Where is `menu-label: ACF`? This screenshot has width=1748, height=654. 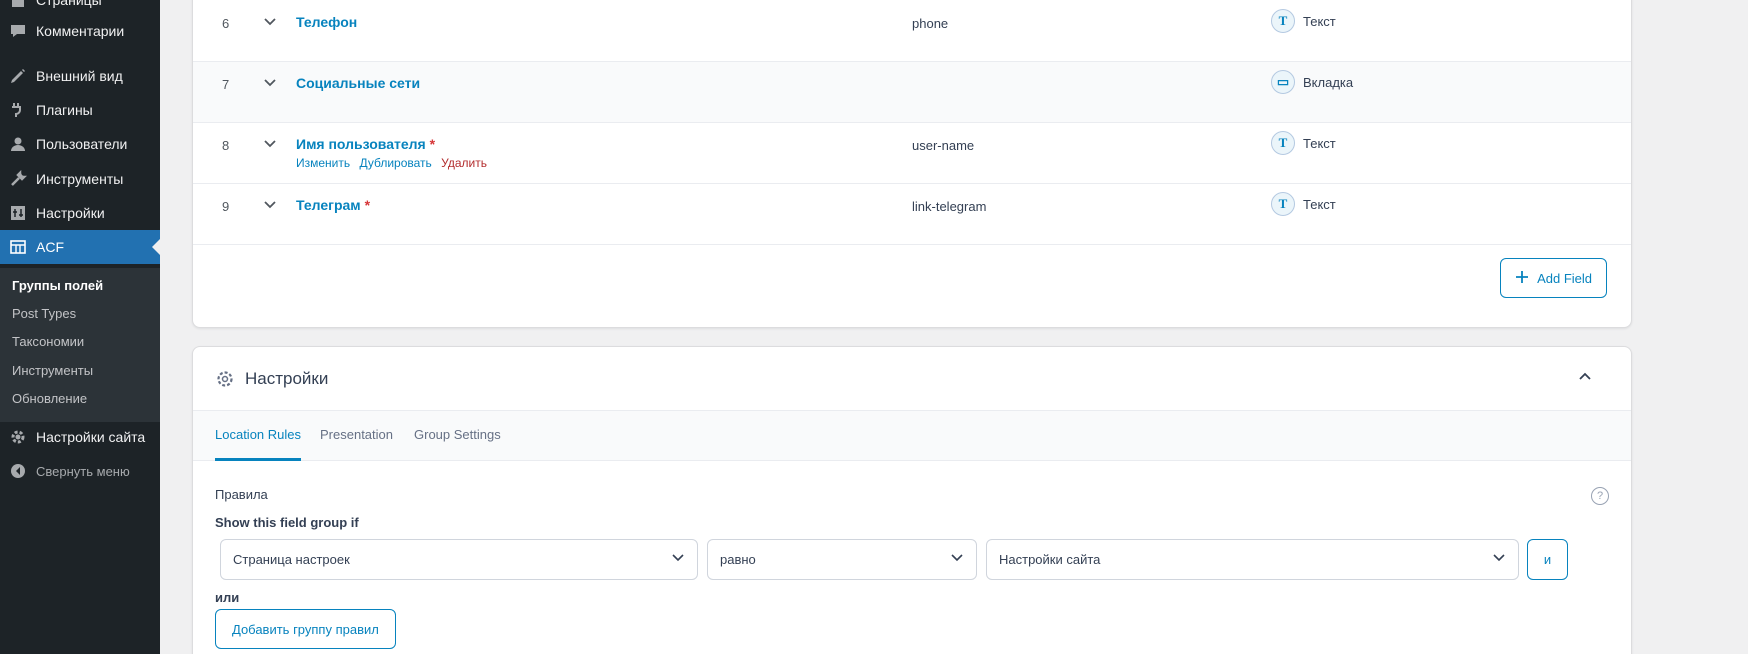
menu-label: ACF is located at coordinates (50, 247).